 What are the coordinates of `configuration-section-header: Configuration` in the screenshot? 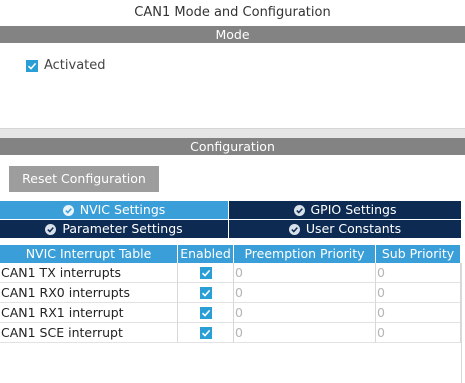 It's located at (232, 146).